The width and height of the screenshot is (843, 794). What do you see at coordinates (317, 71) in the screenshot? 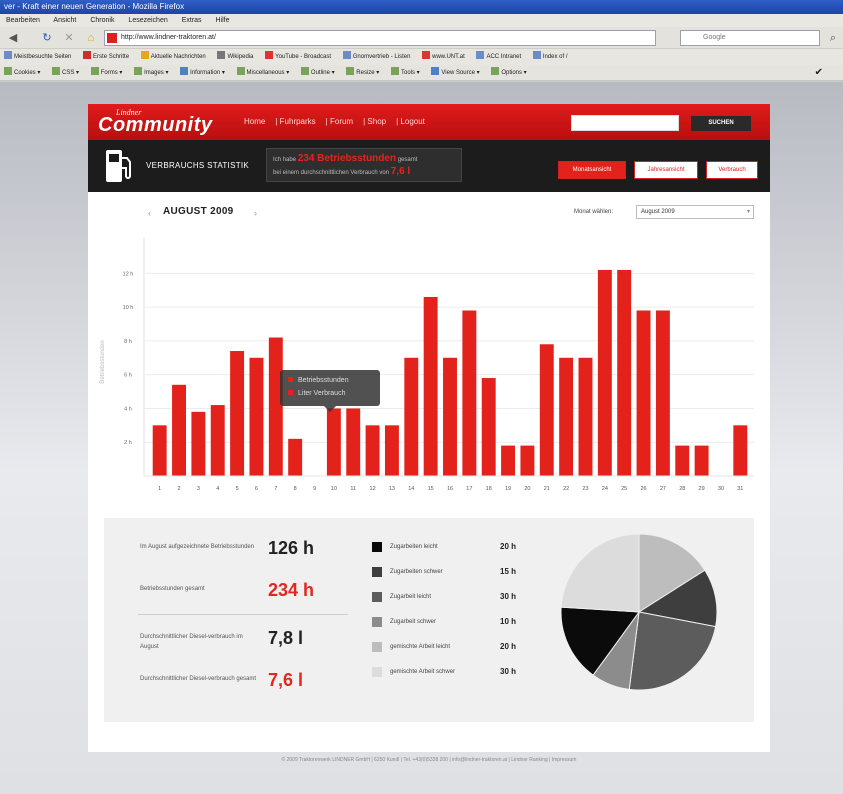
I see `toolbar-item: Outline ▾` at bounding box center [317, 71].